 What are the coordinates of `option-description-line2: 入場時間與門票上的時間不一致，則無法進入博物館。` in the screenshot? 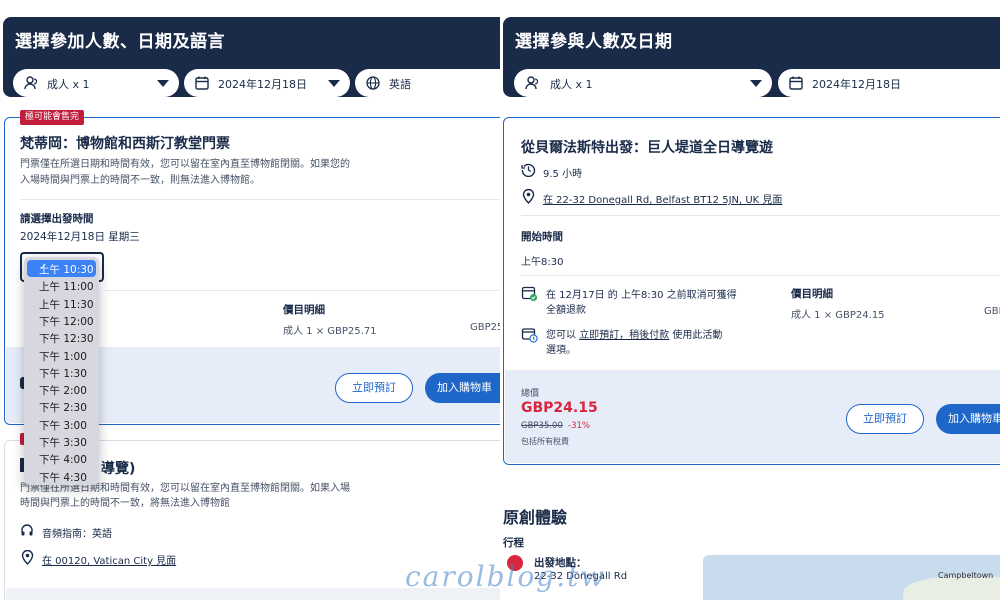 It's located at (140, 180).